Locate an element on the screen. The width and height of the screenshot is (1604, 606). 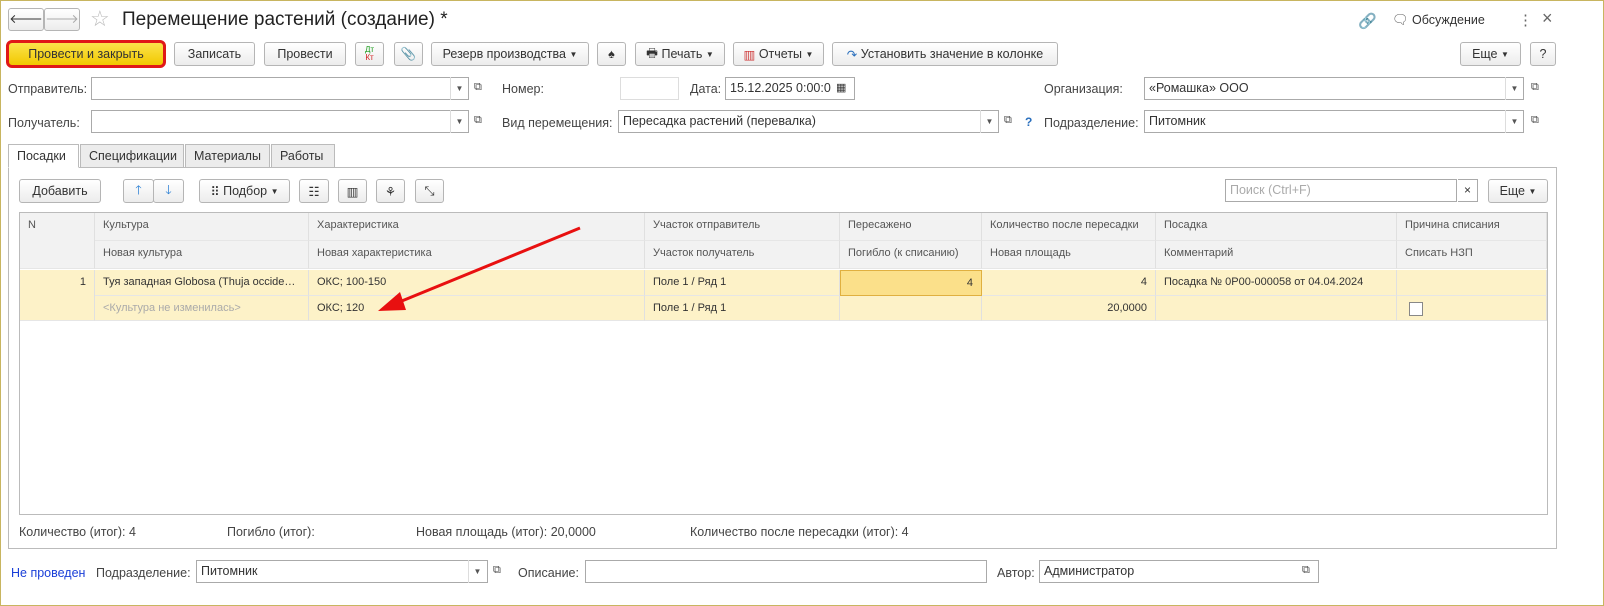
collapse-icon: ⤡ is located at coordinates (429, 191).